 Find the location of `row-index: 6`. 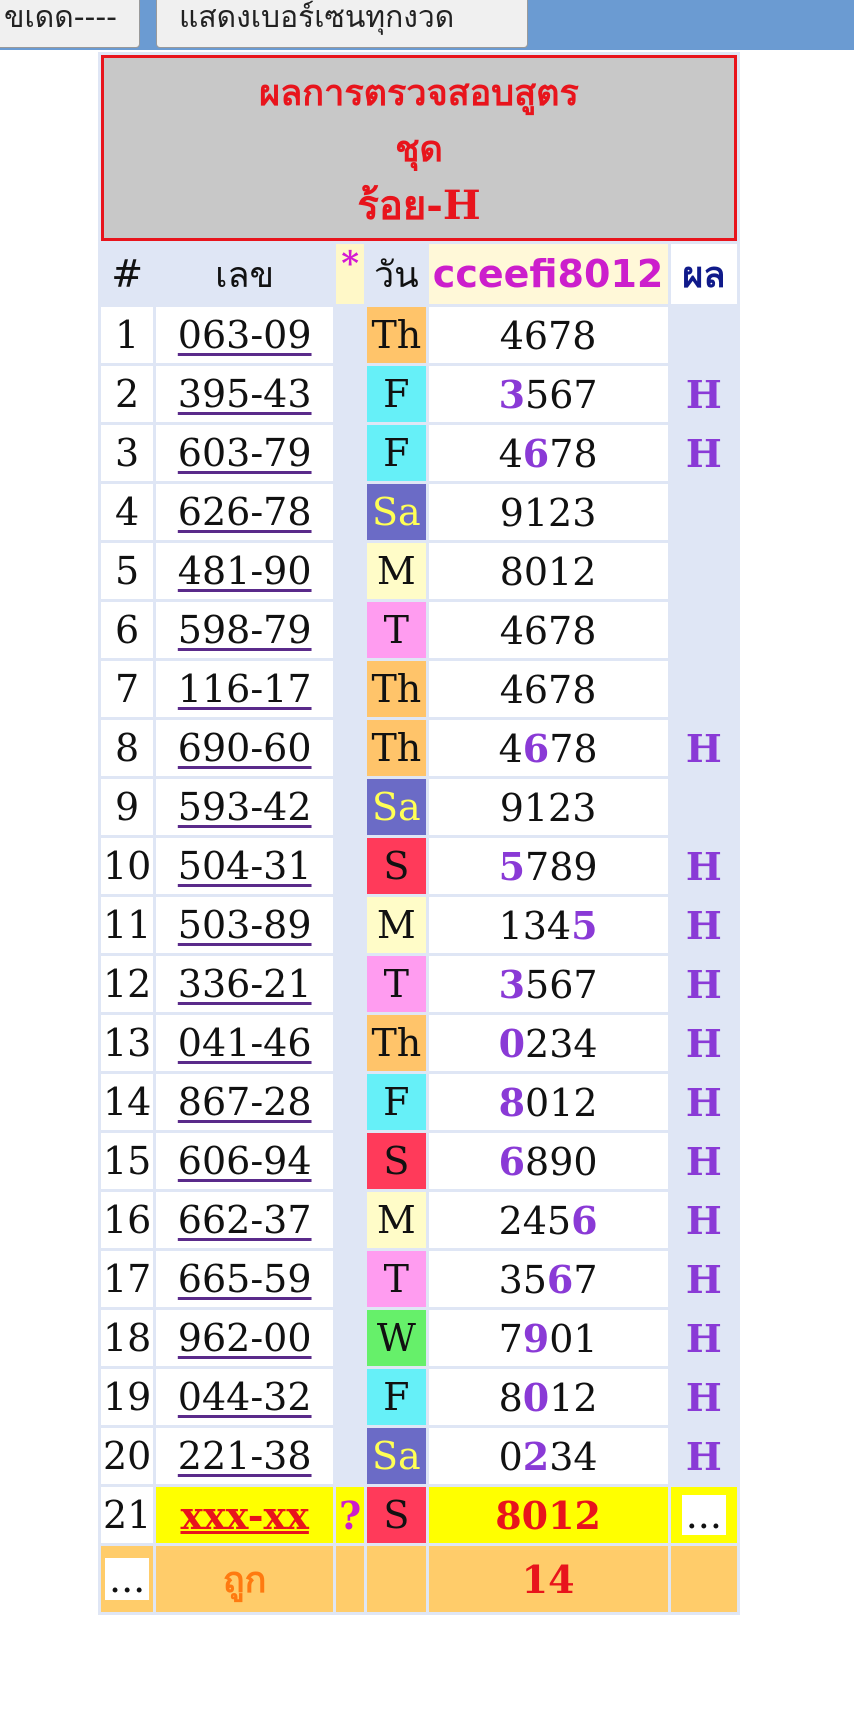

row-index: 6 is located at coordinates (127, 630).